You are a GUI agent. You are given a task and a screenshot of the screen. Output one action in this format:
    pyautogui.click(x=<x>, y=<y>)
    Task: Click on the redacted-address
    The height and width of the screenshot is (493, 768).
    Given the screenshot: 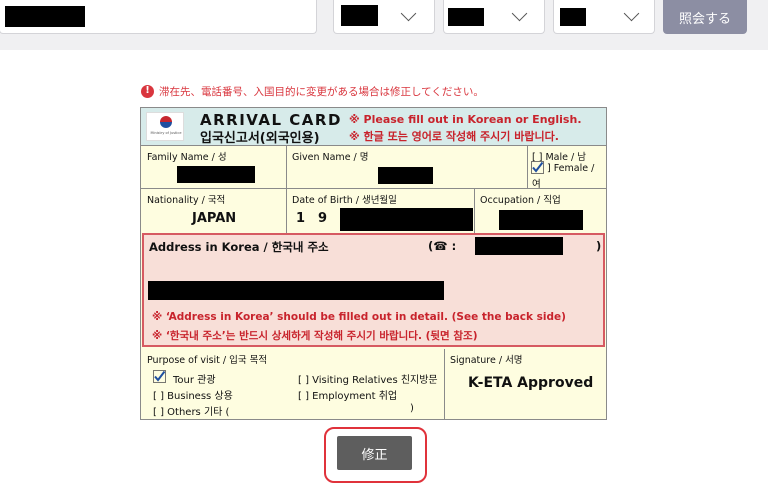 What is the action you would take?
    pyautogui.click(x=296, y=290)
    